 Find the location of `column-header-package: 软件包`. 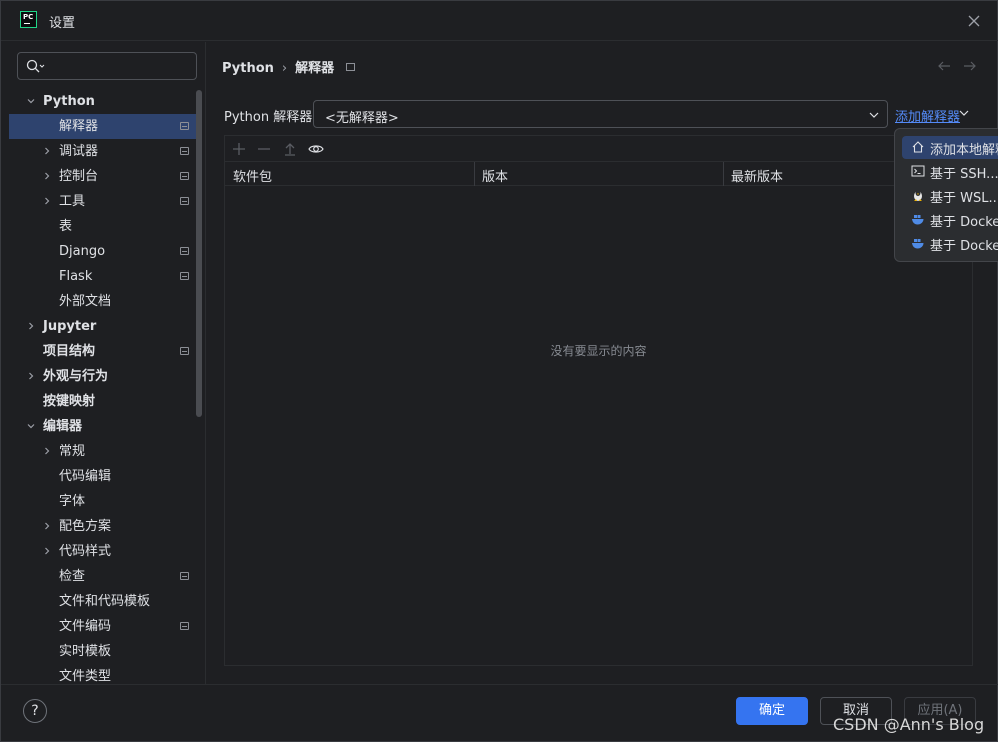

column-header-package: 软件包 is located at coordinates (252, 175).